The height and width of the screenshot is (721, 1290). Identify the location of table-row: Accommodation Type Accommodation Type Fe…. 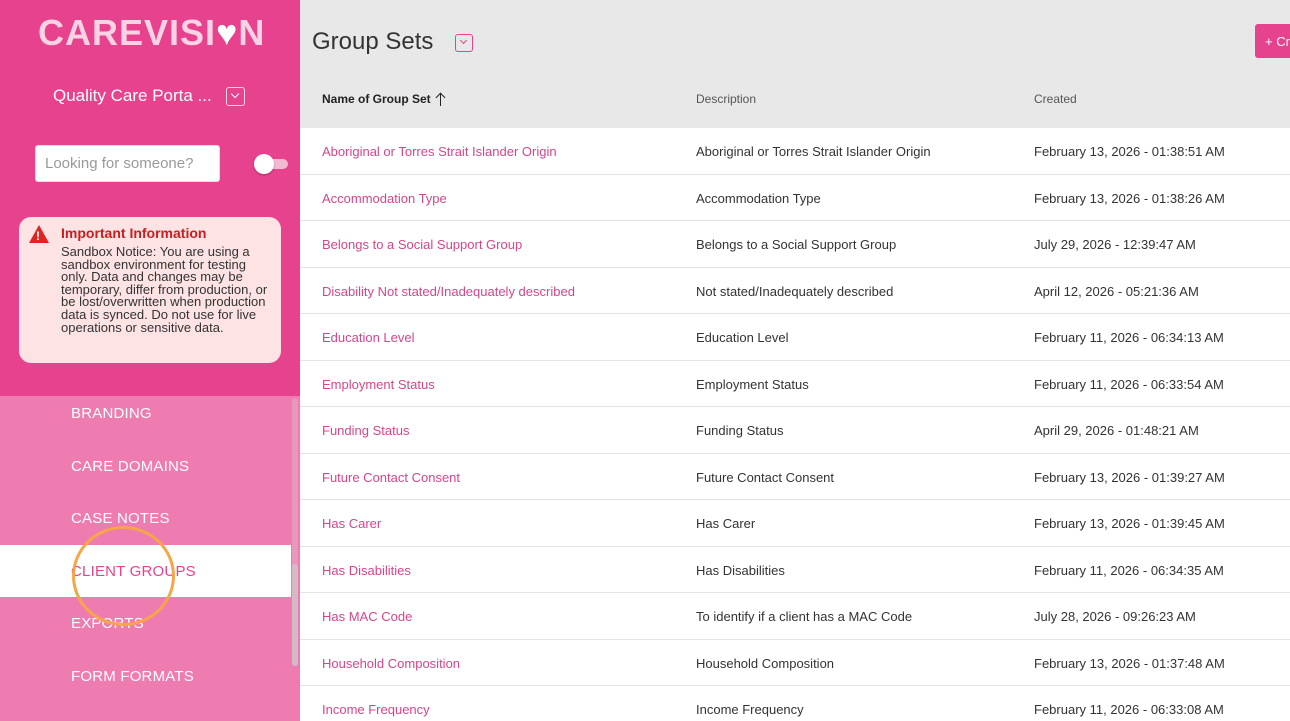
(795, 198).